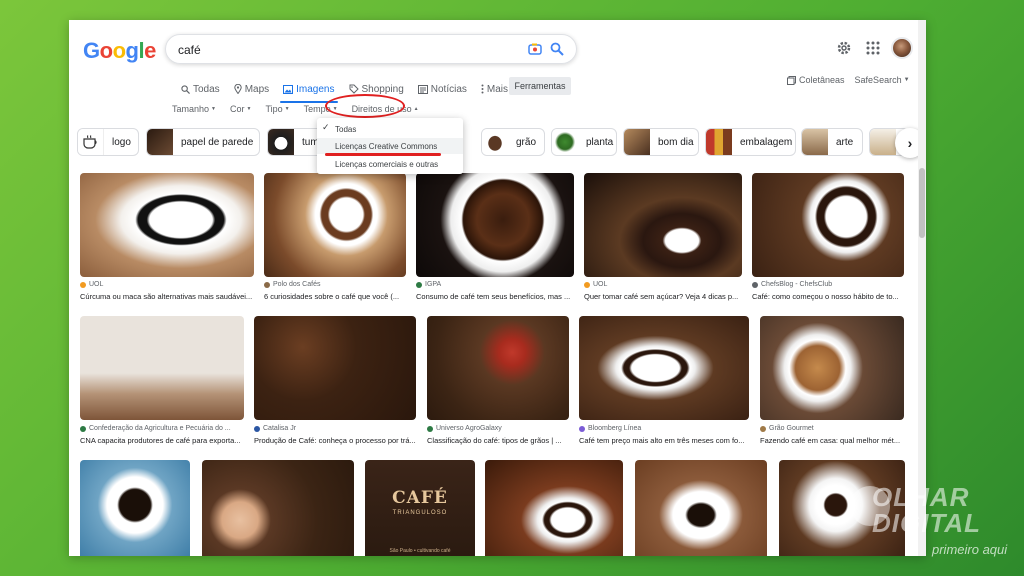 This screenshot has width=1024, height=576. Describe the element at coordinates (251, 89) in the screenshot. I see `tab-maps: Maps` at that location.